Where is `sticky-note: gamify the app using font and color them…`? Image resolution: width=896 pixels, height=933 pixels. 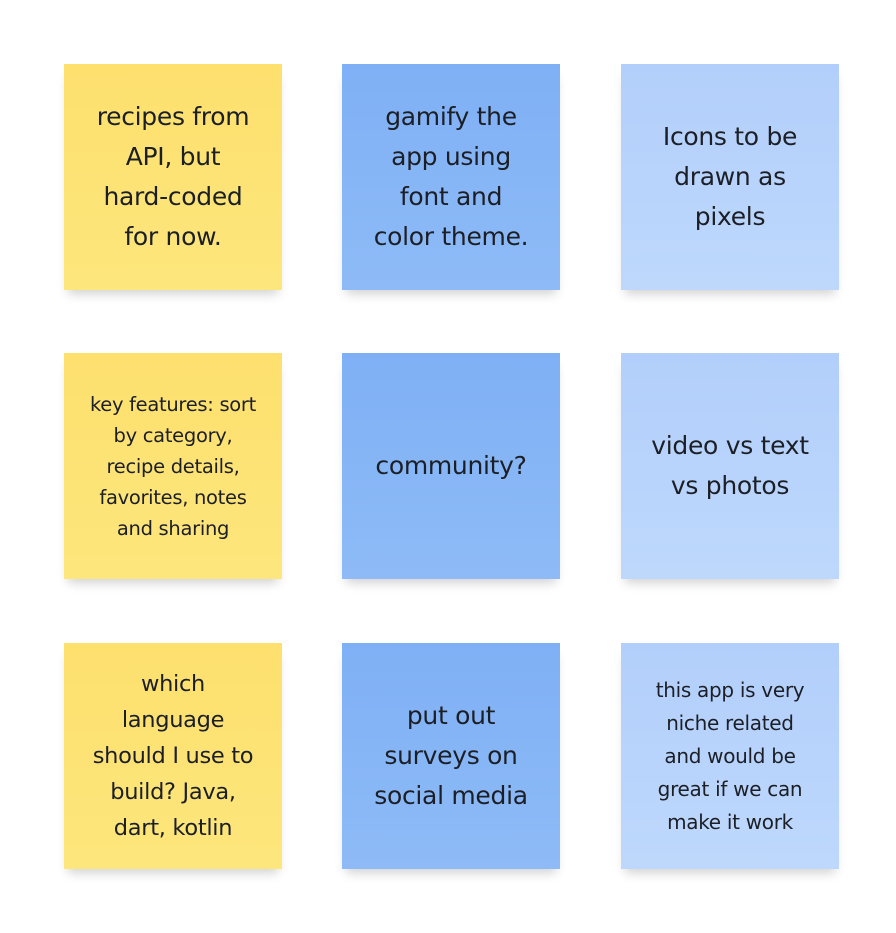
sticky-note: gamify the app using font and color them… is located at coordinates (451, 177).